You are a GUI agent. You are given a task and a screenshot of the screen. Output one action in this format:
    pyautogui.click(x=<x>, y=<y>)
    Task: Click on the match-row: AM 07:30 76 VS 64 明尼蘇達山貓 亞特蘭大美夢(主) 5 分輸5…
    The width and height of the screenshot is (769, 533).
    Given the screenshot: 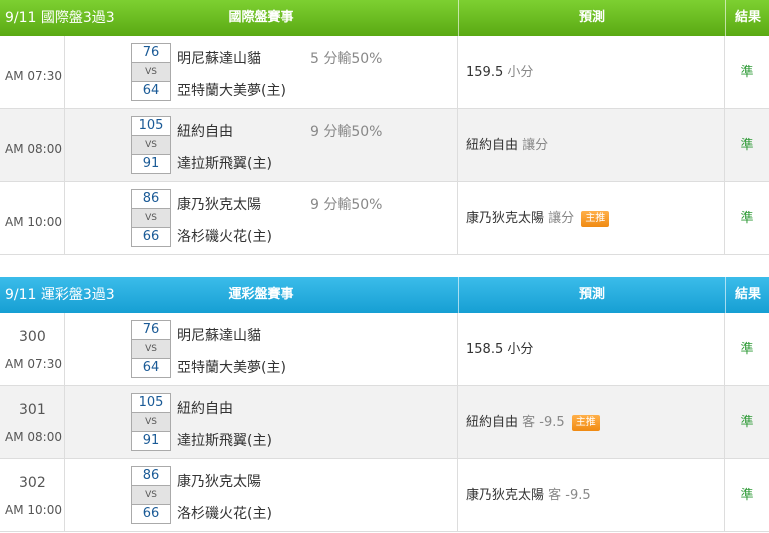 What is the action you would take?
    pyautogui.click(x=384, y=72)
    